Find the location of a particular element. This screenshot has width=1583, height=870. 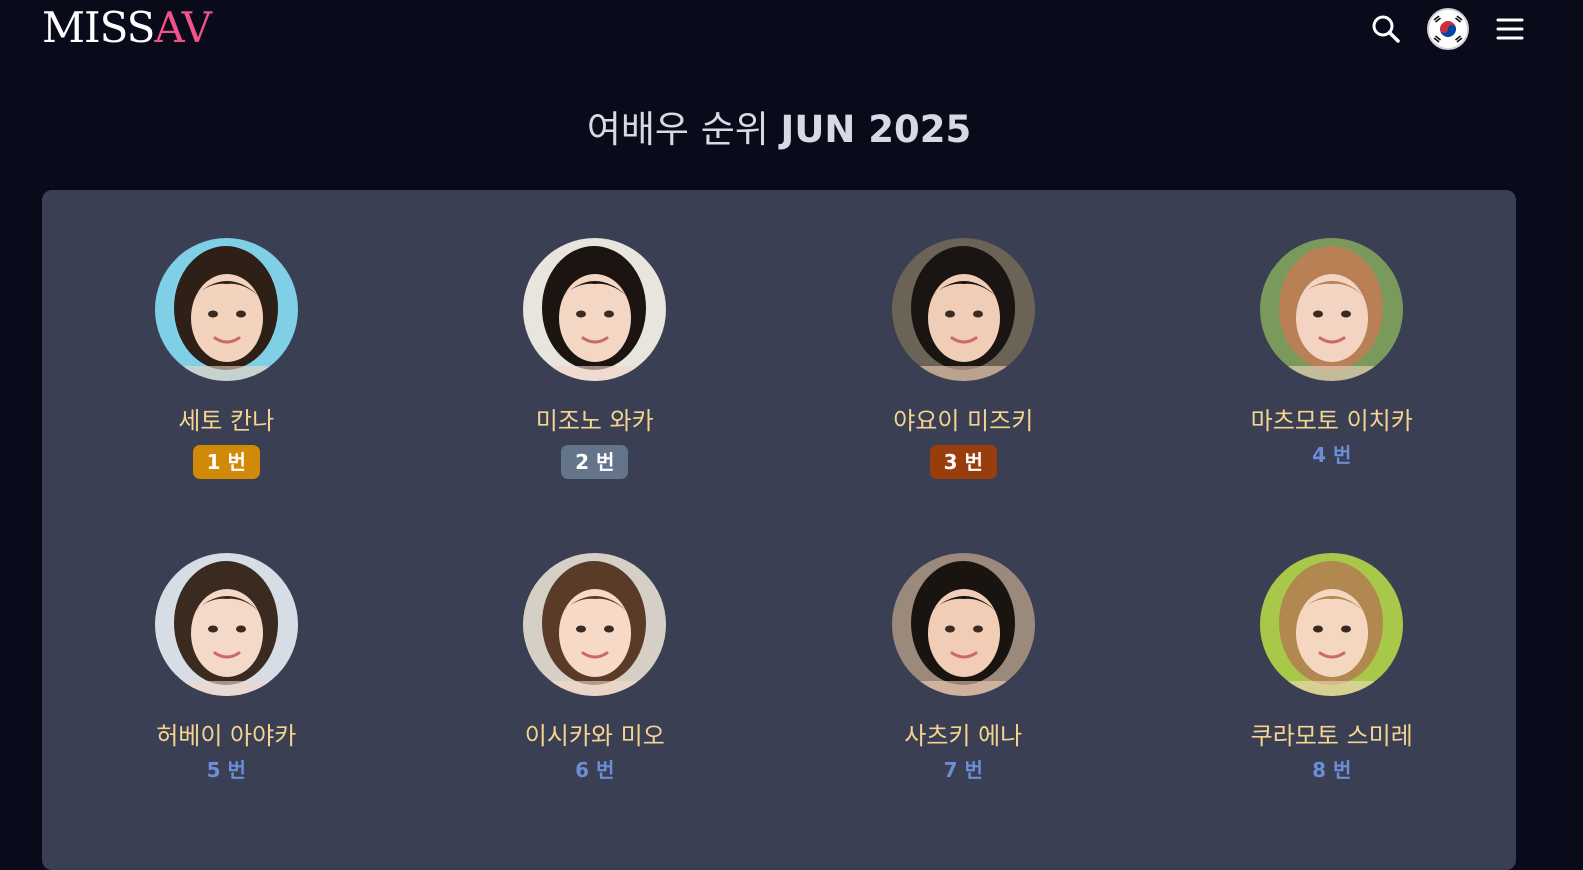

actress-name: 이시카와 미오 is located at coordinates (595, 736).